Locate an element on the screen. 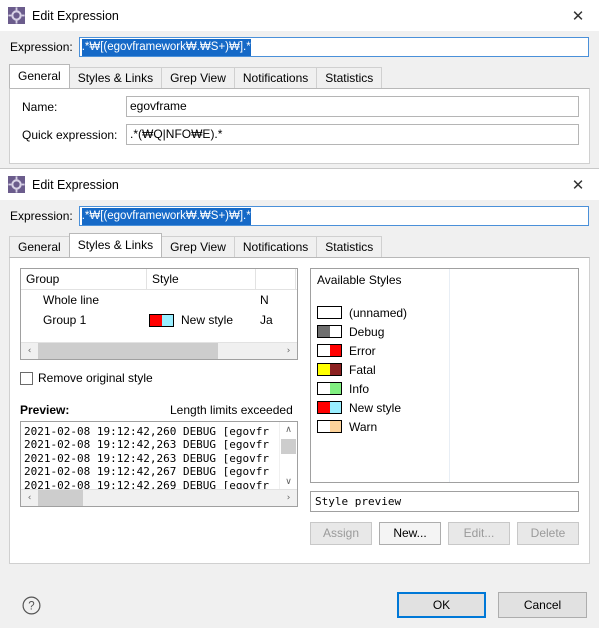 This screenshot has height=628, width=599. scroll-up-arrow-icon: ∧ is located at coordinates (288, 430).